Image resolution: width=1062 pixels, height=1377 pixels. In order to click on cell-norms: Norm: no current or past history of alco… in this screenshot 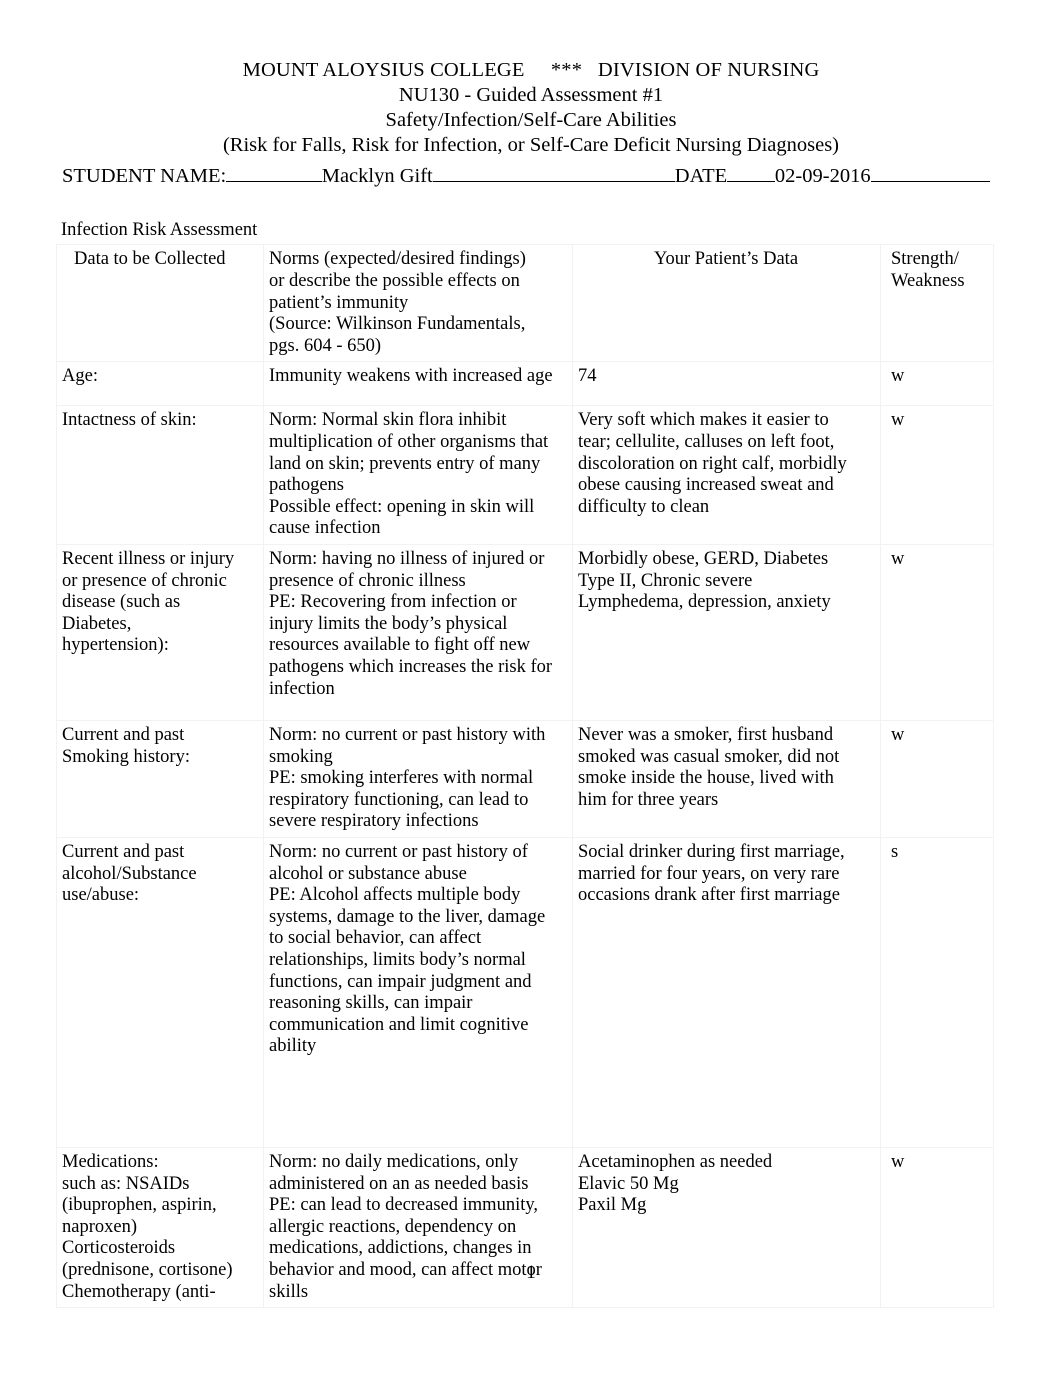, I will do `click(418, 992)`.